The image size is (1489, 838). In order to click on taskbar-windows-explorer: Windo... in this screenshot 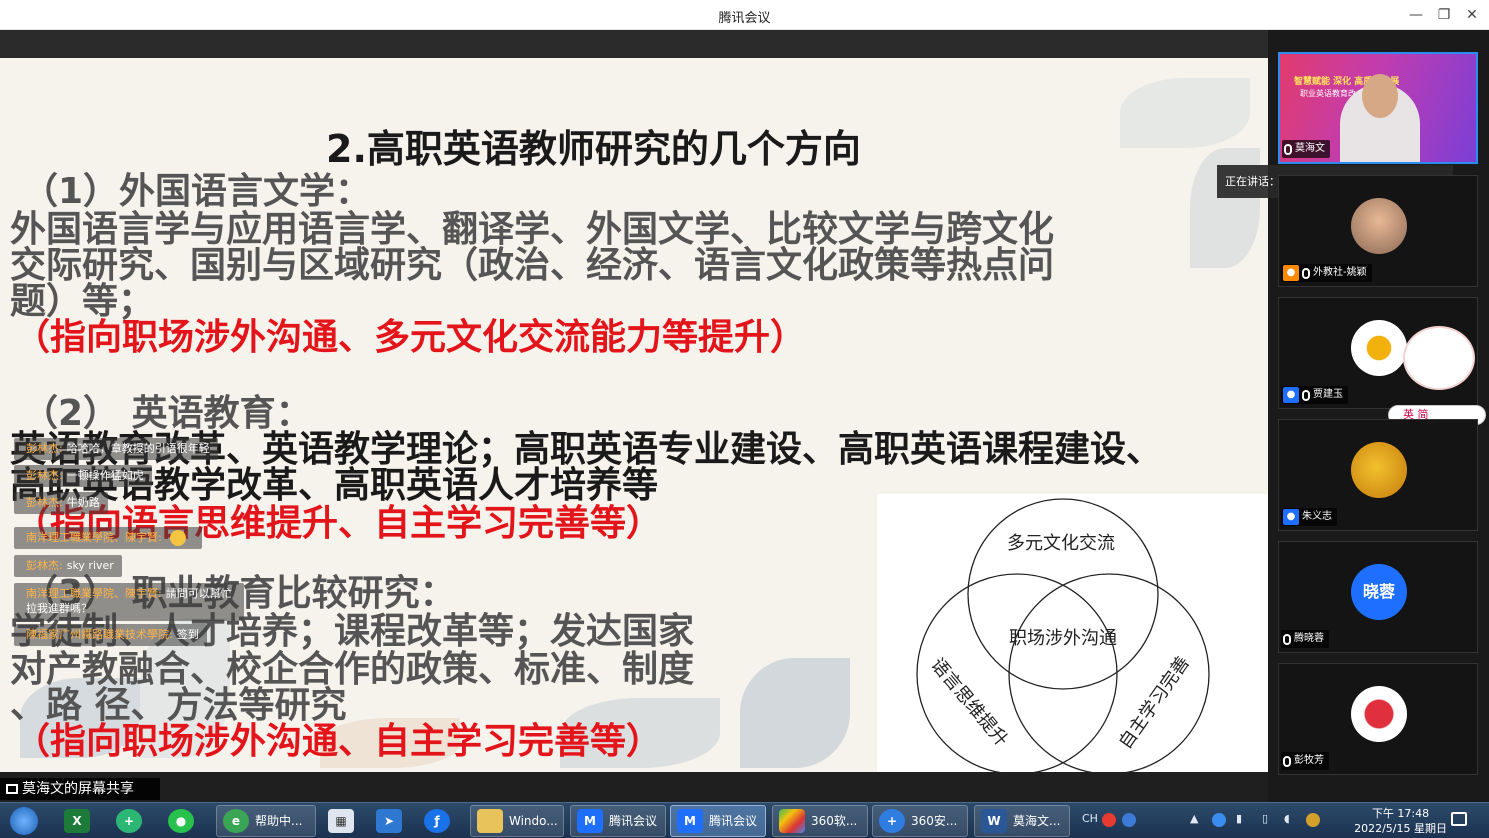, I will do `click(517, 821)`.